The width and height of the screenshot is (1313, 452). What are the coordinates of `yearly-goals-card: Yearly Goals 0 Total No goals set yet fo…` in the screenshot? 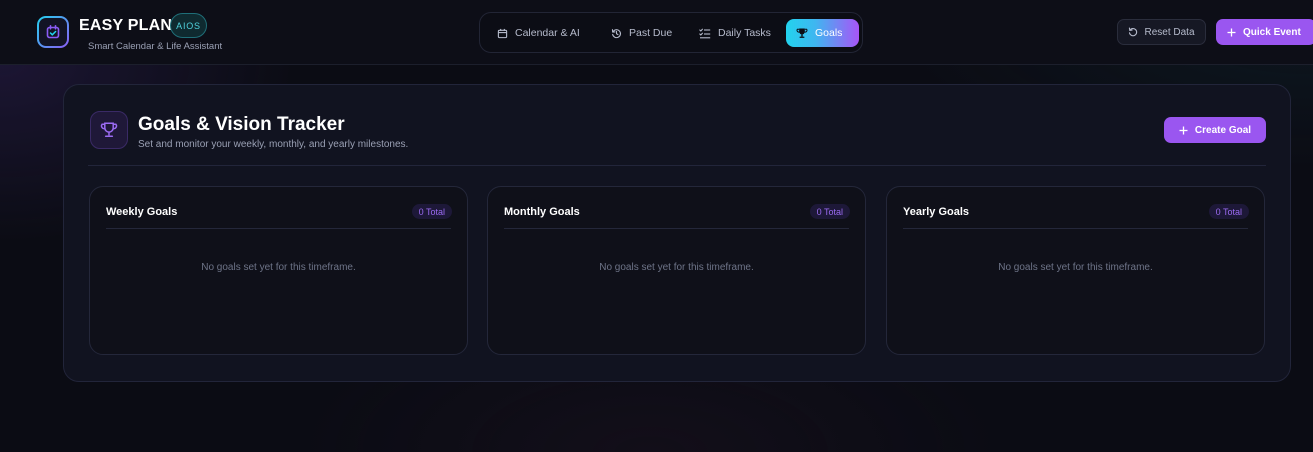 It's located at (1075, 270).